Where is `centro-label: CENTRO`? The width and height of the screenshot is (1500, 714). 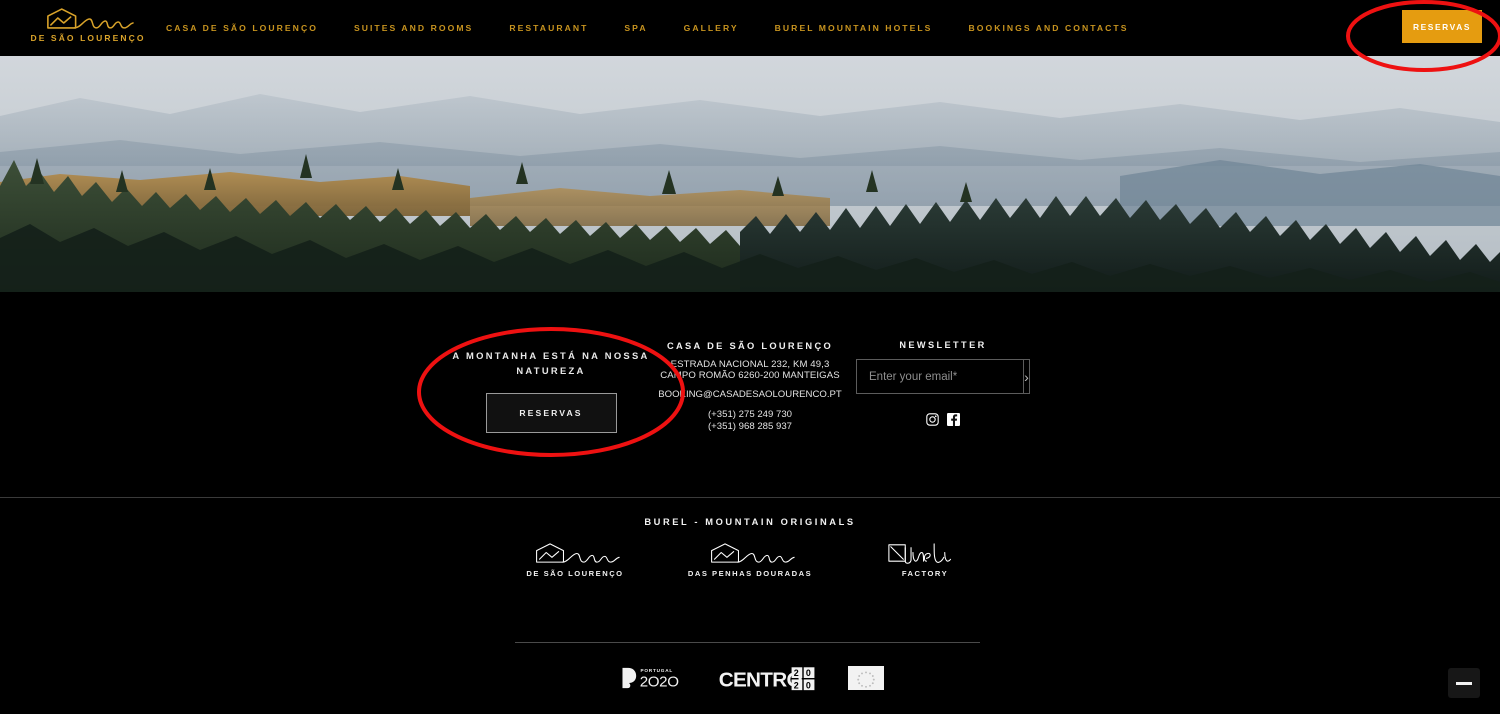
centro-label: CENTRO is located at coordinates (761, 679).